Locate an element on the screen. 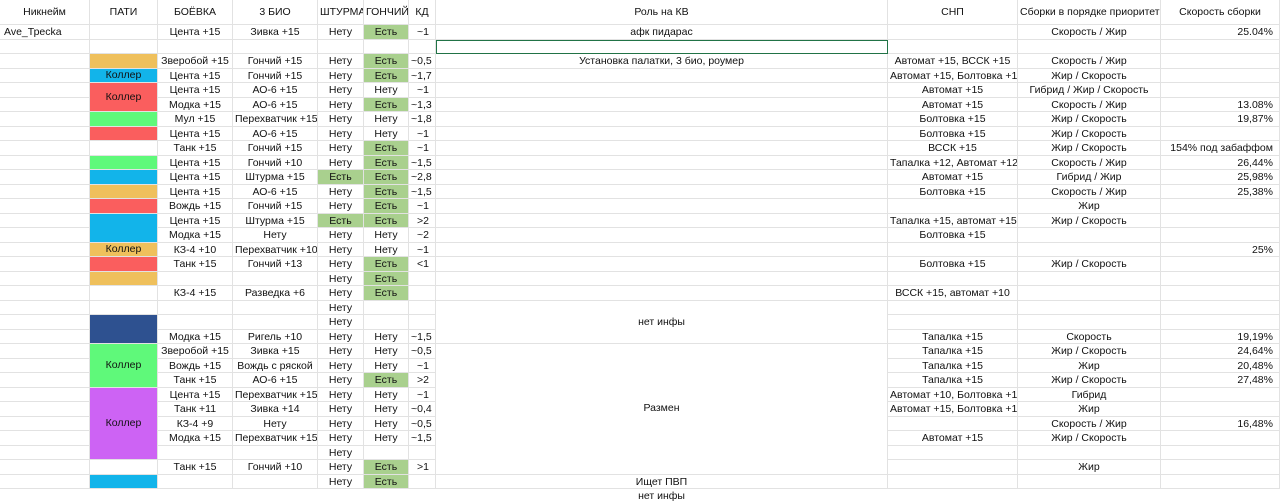 This screenshot has height=504, width=1280. cell-bio: Зивка +15 is located at coordinates (275, 32).